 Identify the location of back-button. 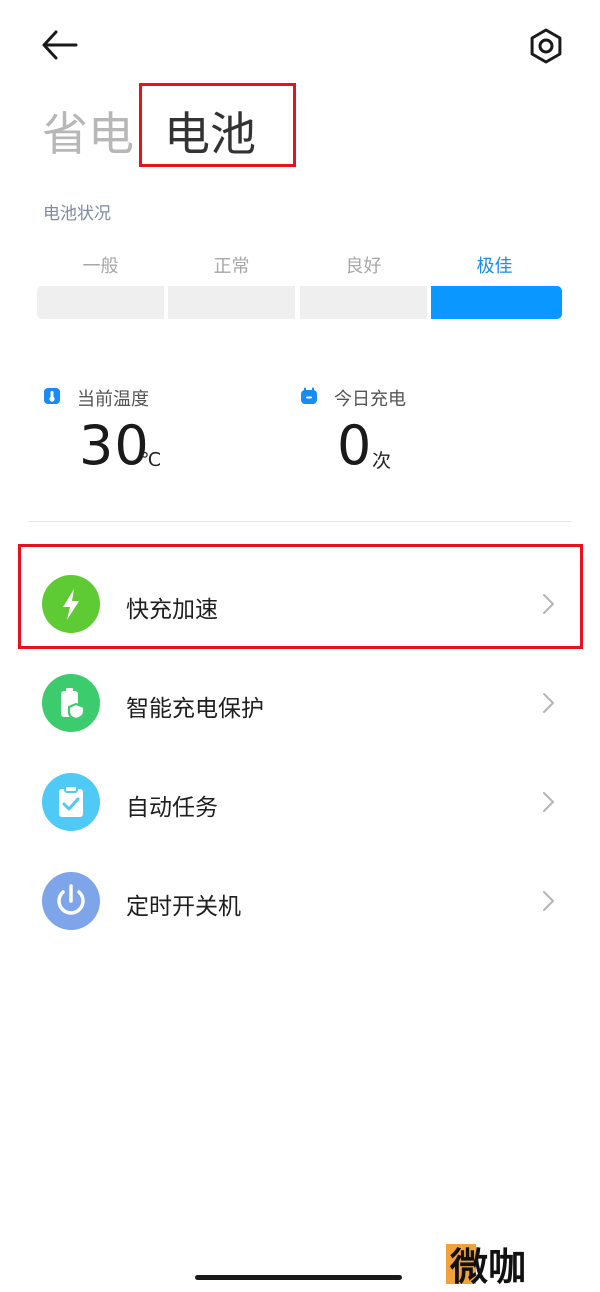
(60, 46).